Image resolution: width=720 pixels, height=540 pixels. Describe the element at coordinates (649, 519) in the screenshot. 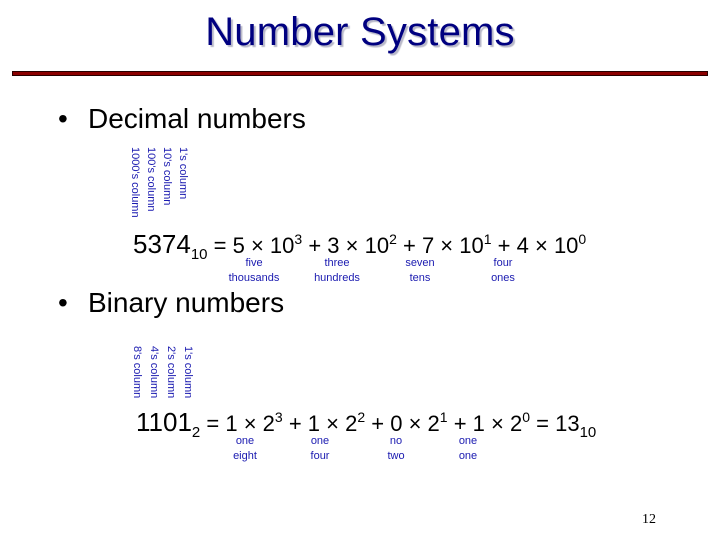

I see `page-number: 12` at that location.